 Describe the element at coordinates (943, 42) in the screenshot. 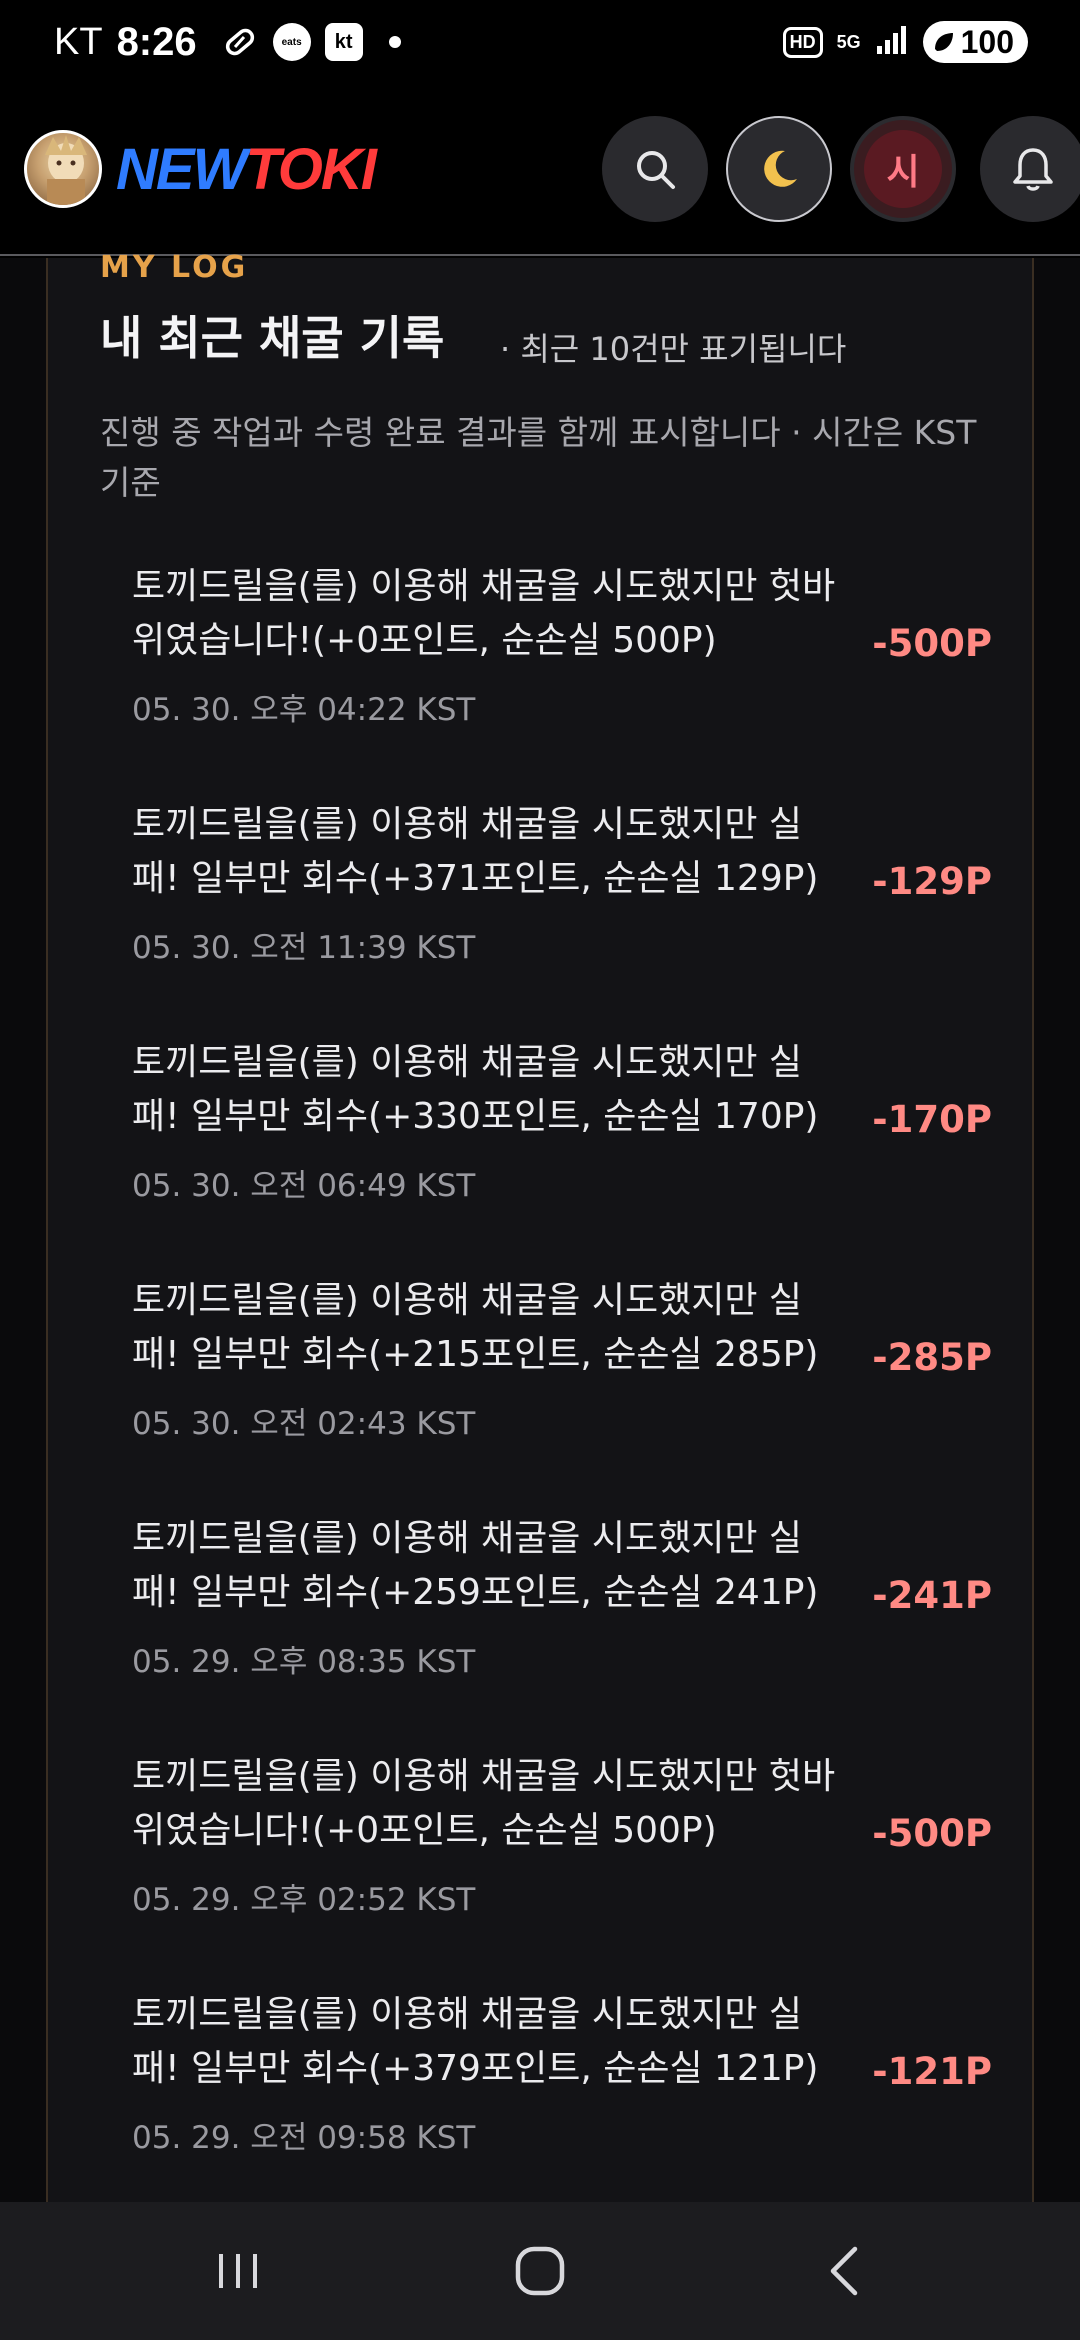

I see `battery-saver-icon` at that location.